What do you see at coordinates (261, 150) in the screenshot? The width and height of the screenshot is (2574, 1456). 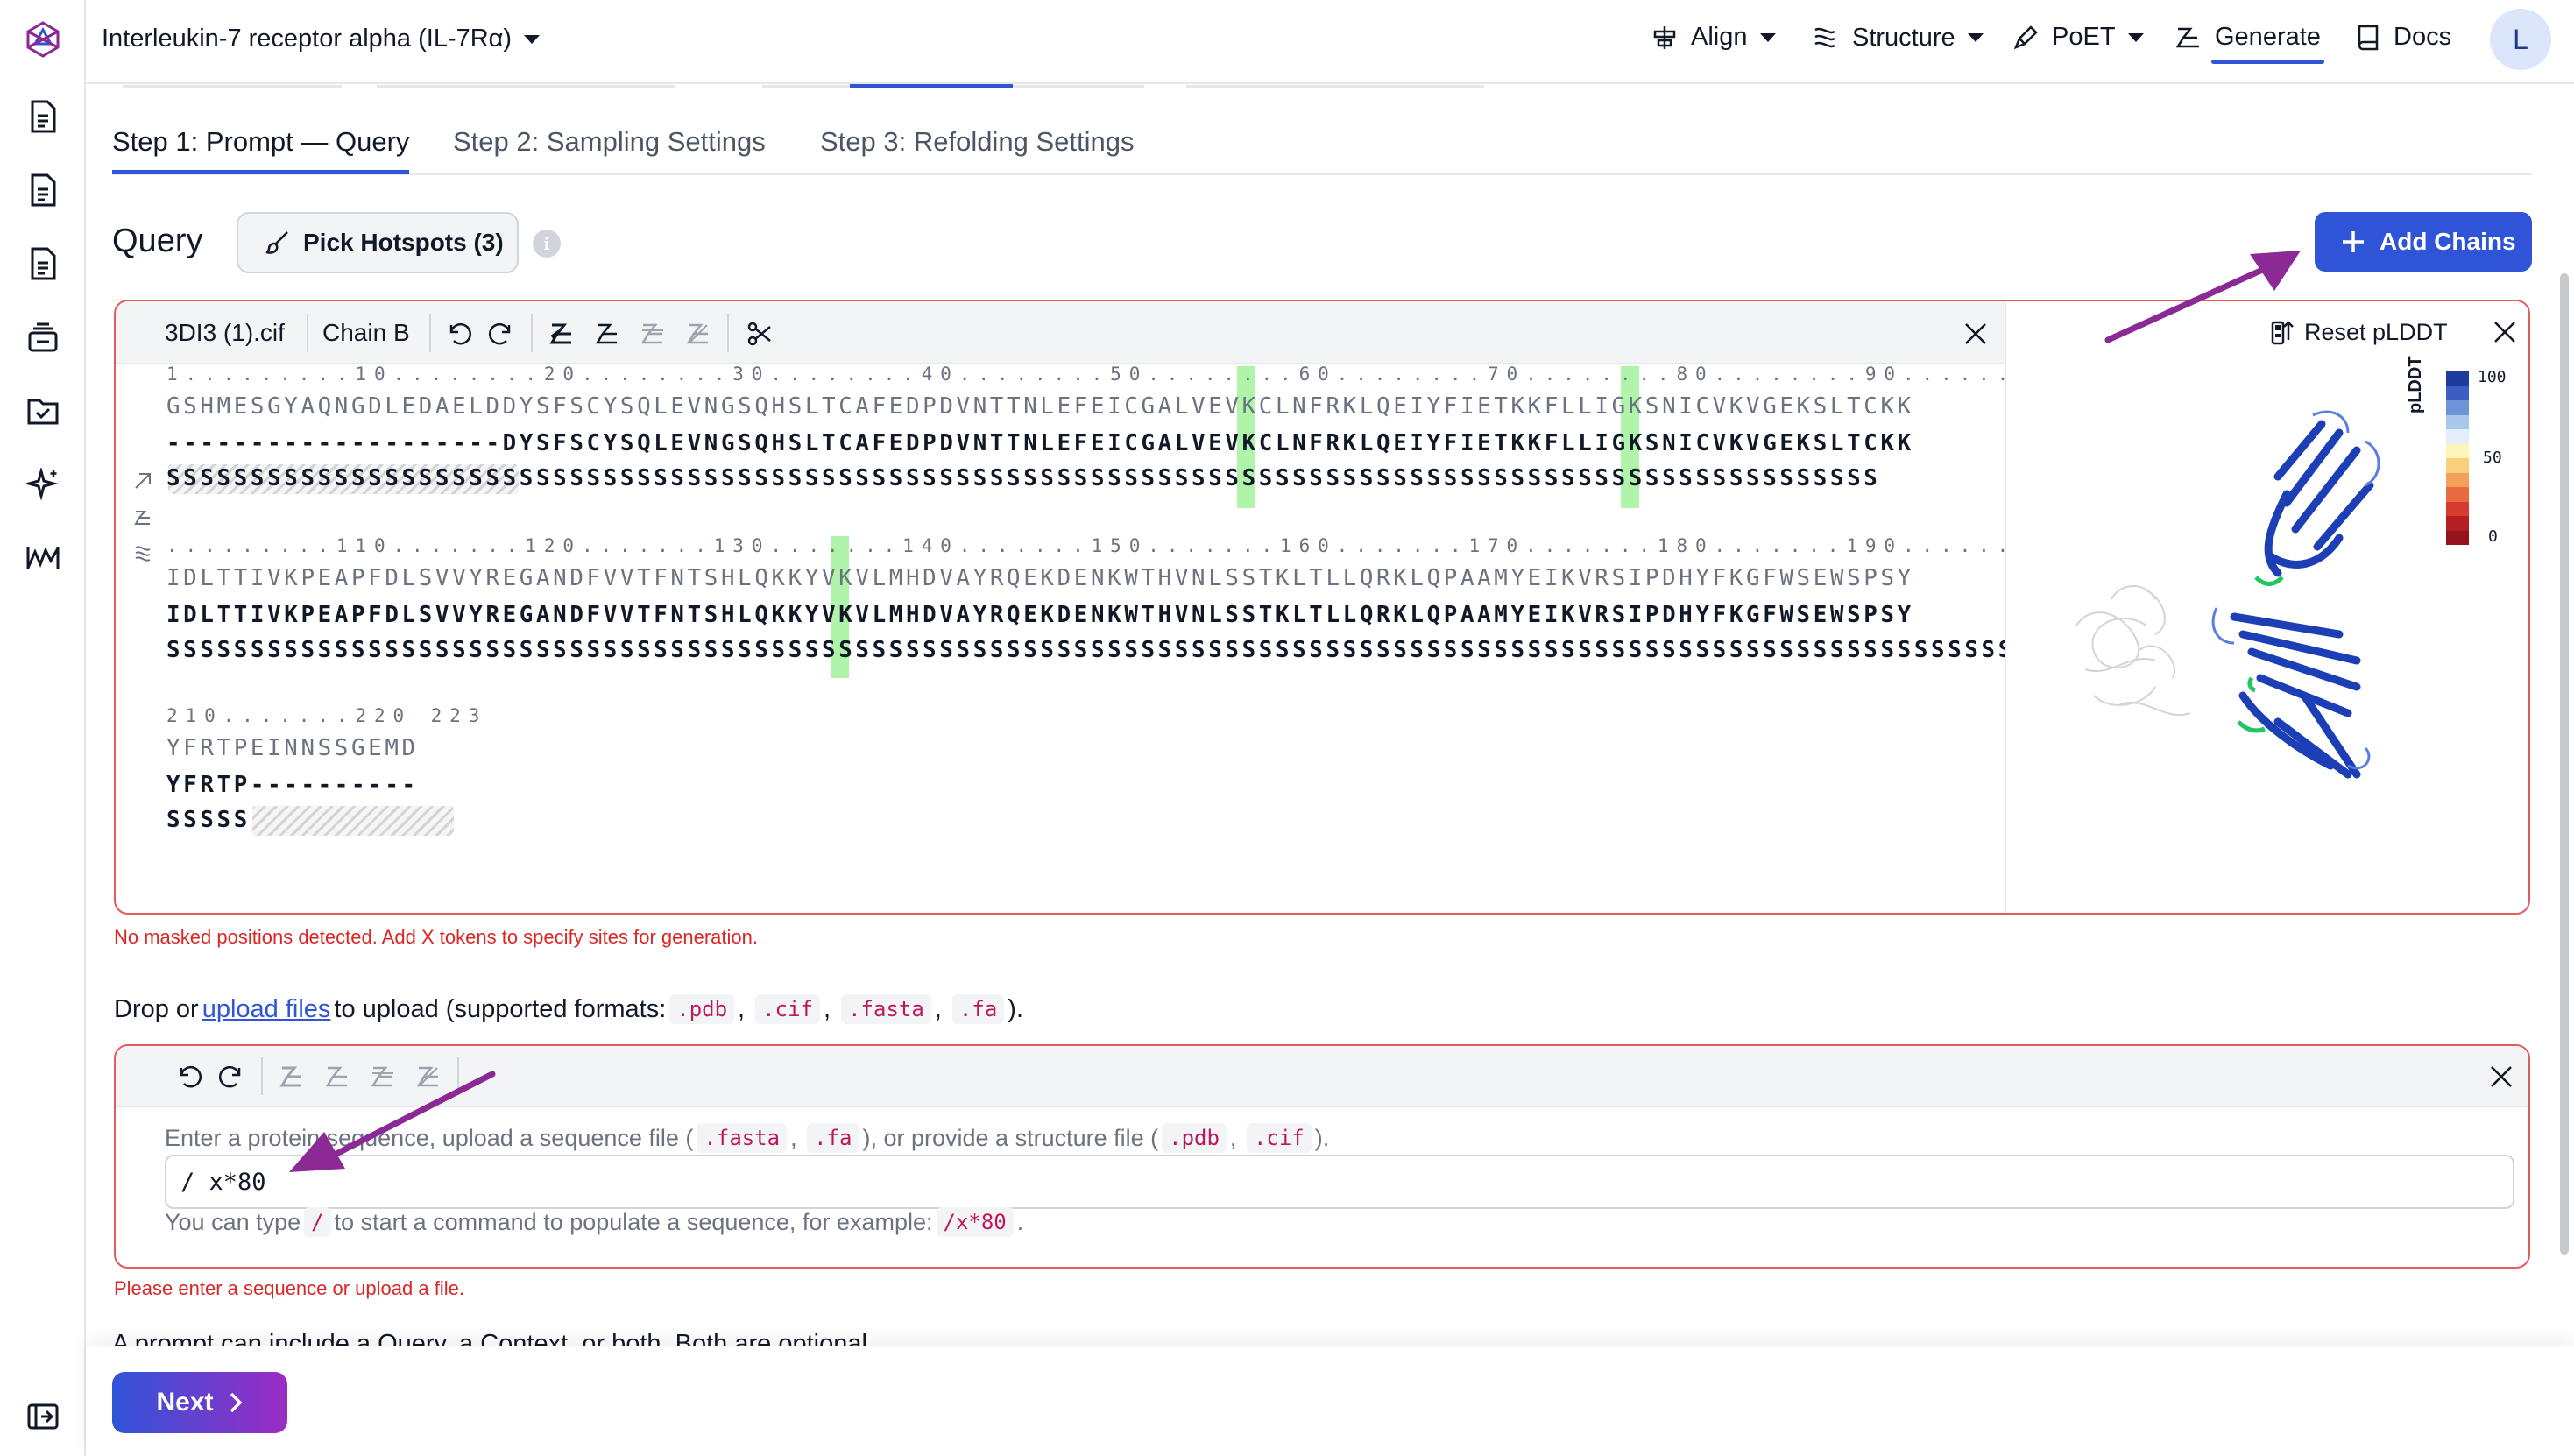 I see `tab-step1-prompt-query: Step 1: Prompt — Query` at bounding box center [261, 150].